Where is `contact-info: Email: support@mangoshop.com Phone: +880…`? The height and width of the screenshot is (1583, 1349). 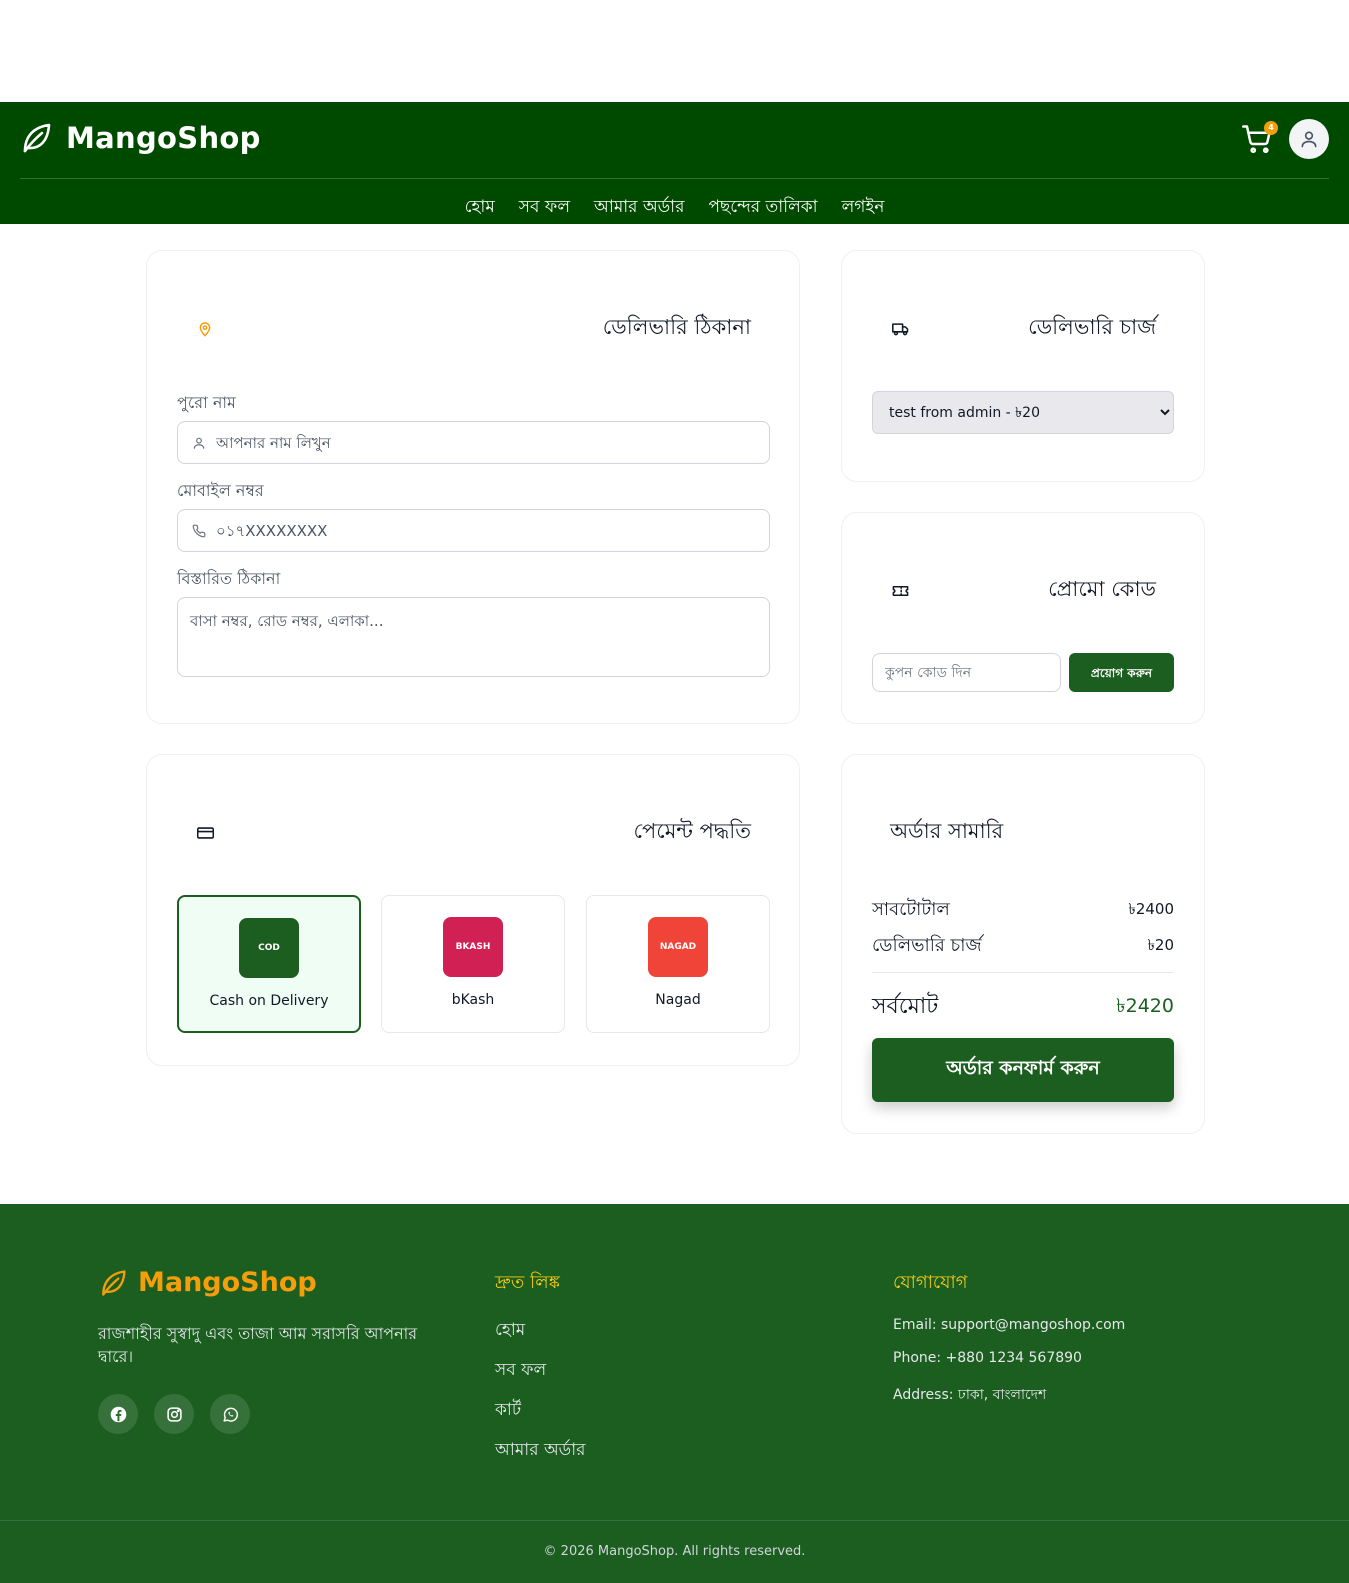
contact-info: Email: support@mangoshop.com Phone: +880… is located at coordinates (1009, 1362).